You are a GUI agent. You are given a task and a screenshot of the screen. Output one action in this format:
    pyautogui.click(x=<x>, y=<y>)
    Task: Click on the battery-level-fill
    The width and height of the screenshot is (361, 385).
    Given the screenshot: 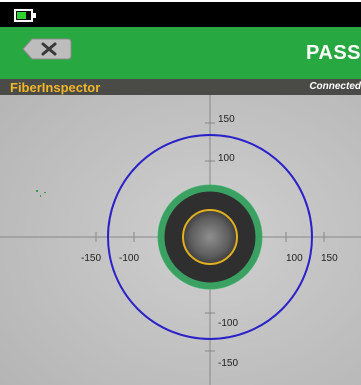 What is the action you would take?
    pyautogui.click(x=21, y=15)
    